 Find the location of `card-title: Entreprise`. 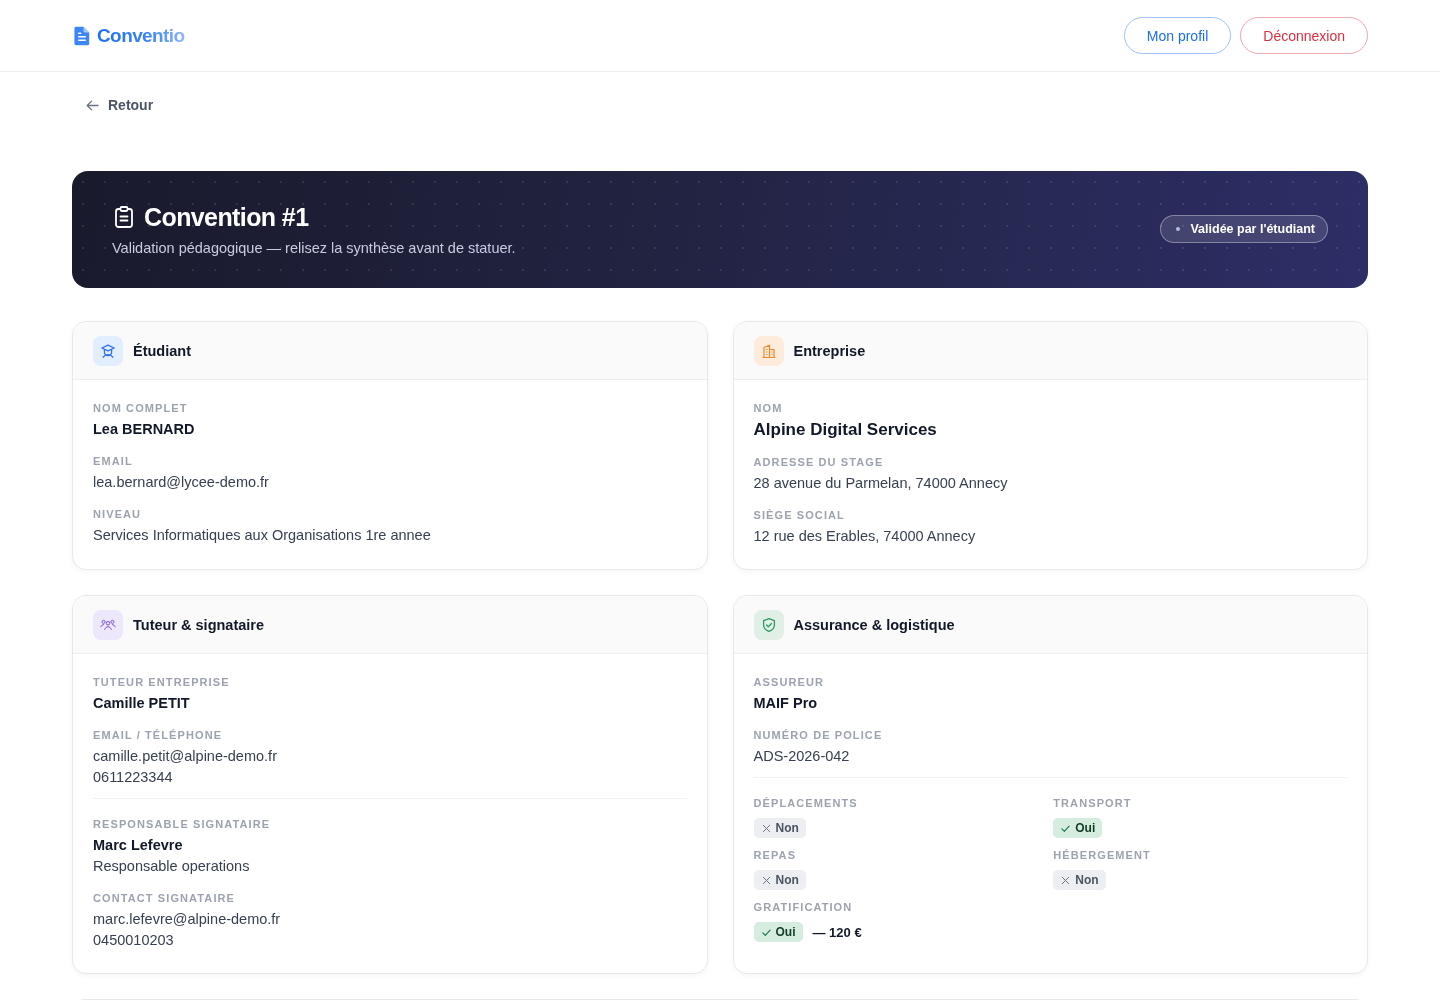

card-title: Entreprise is located at coordinates (829, 350).